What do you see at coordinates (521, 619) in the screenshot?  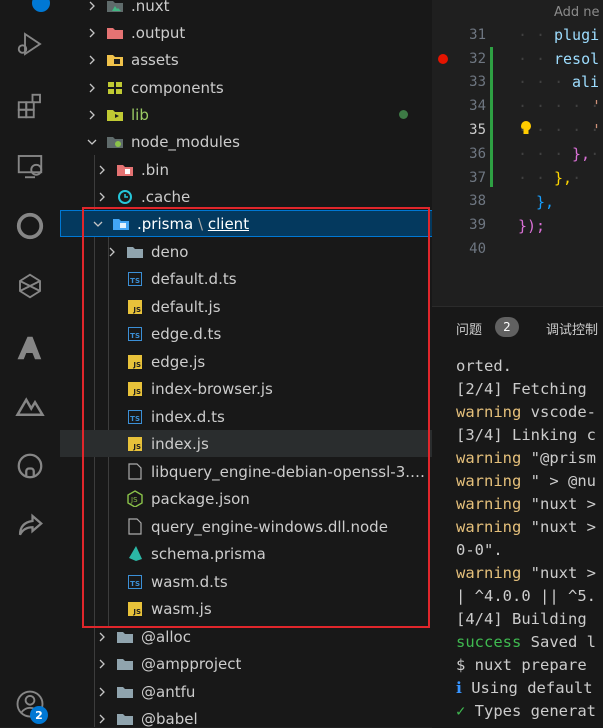 I see `terminal-line: [4/4] Building` at bounding box center [521, 619].